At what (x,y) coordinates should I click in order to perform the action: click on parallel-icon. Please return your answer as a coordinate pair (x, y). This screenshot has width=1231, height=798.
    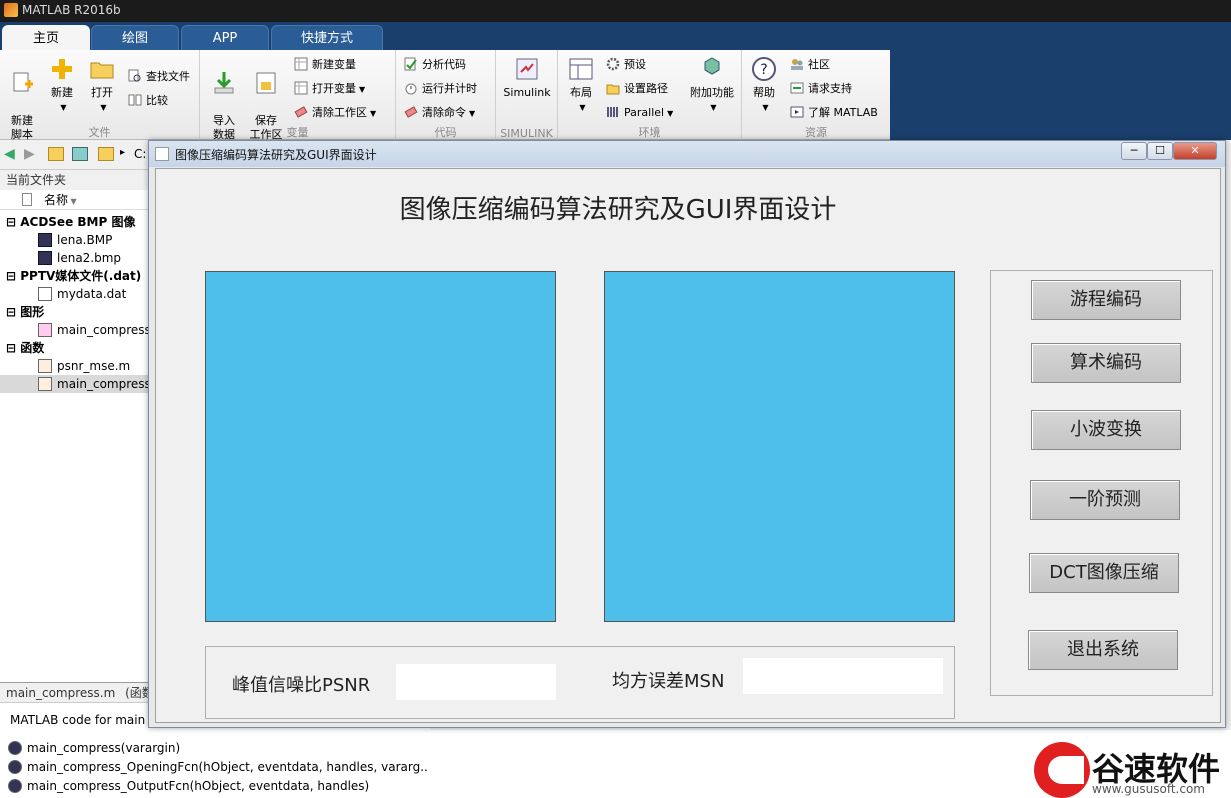
    Looking at the image, I should click on (612, 112).